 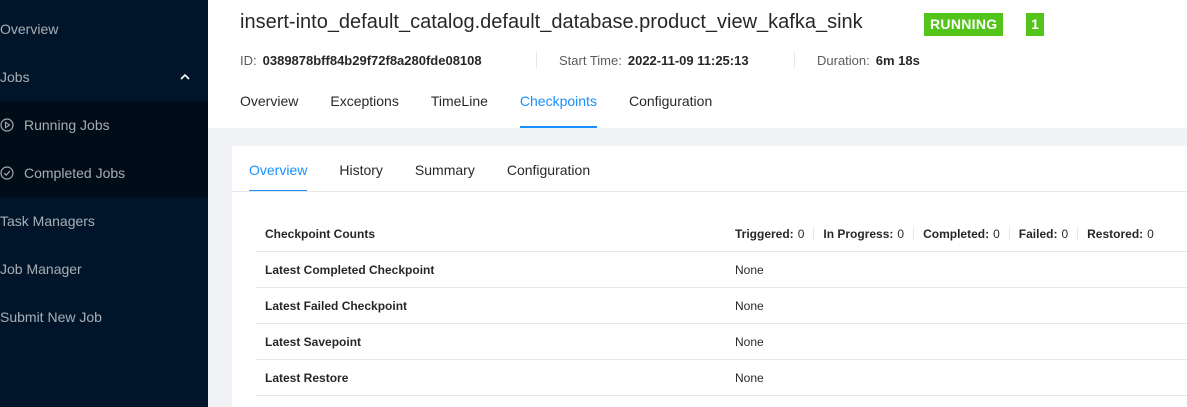 I want to click on table-row: Latest Completed Checkpoint None, so click(x=721, y=270).